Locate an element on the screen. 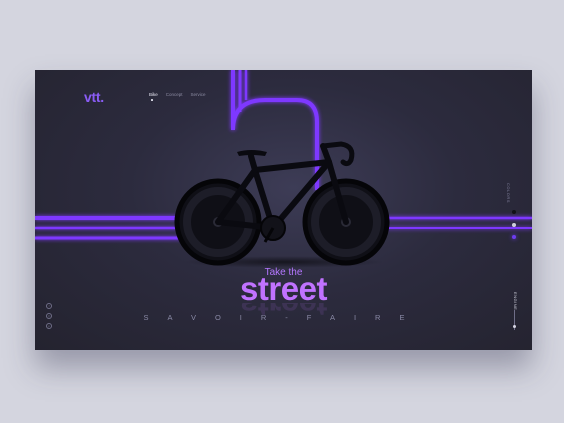 This screenshot has height=423, width=564. social-links: f ◎ p is located at coordinates (49, 316).